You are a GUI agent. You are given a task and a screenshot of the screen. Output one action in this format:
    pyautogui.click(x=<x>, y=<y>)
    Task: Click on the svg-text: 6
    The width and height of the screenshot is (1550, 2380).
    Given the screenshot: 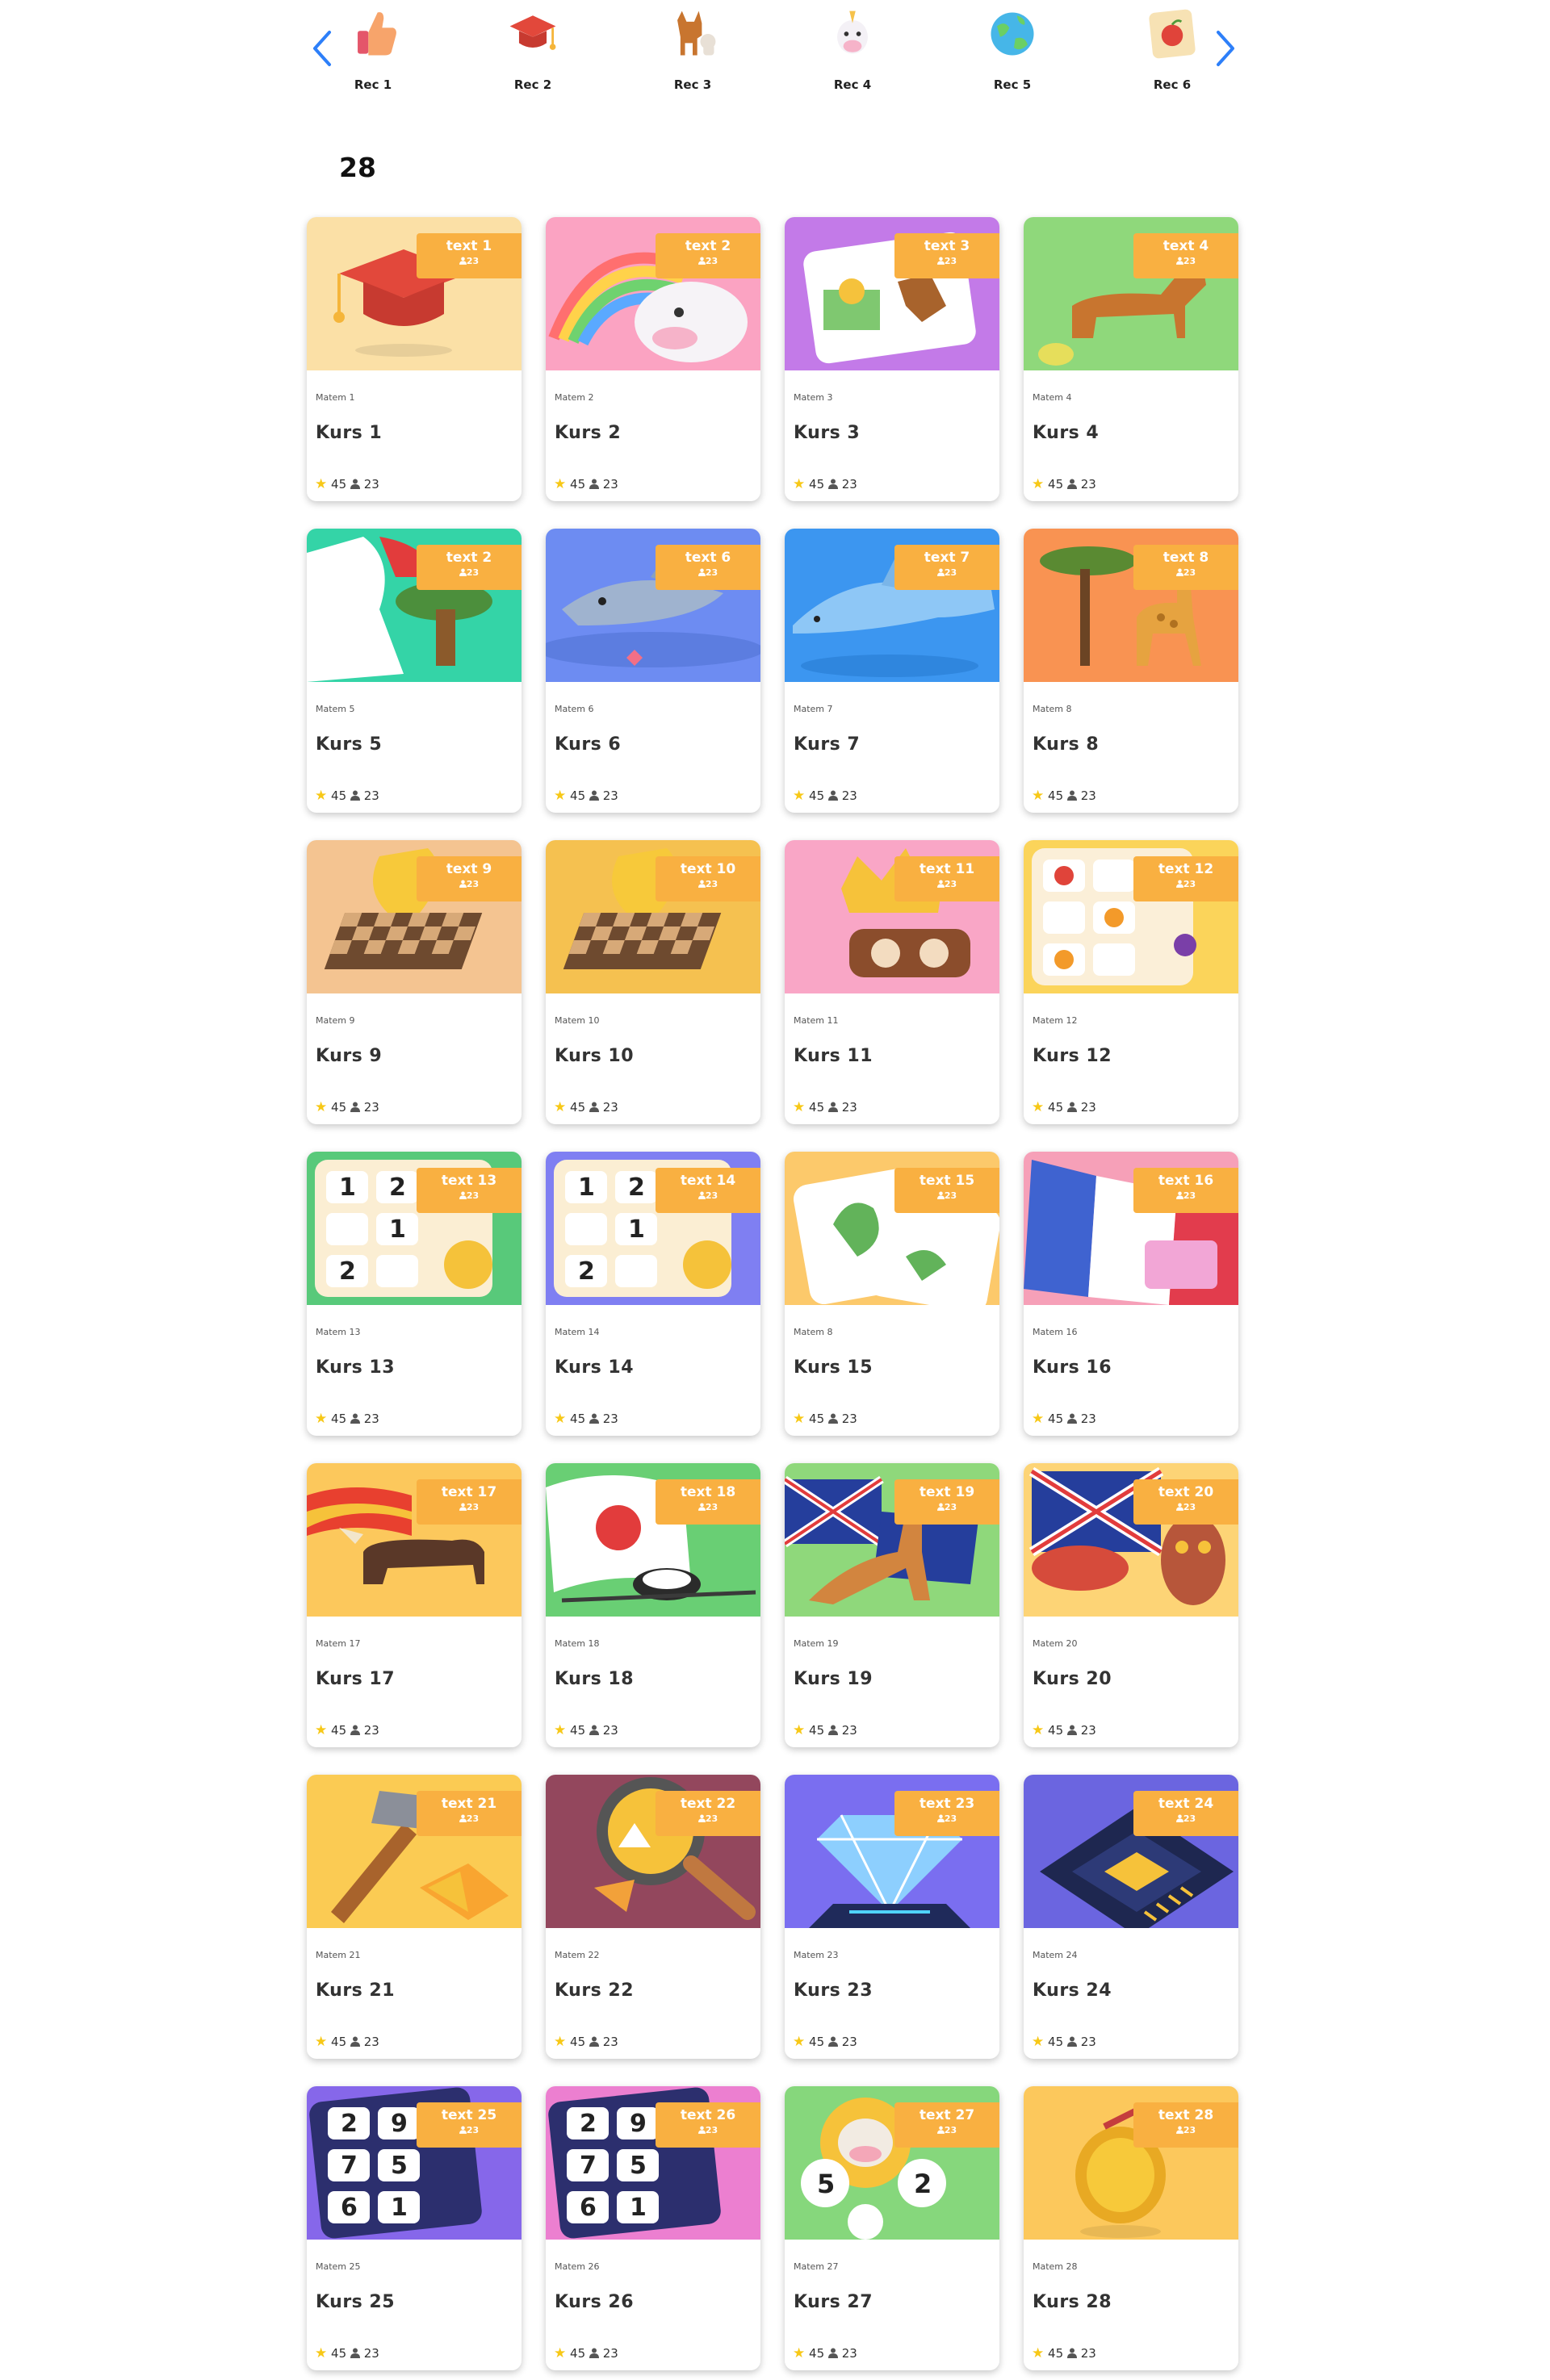 What is the action you would take?
    pyautogui.click(x=588, y=2208)
    